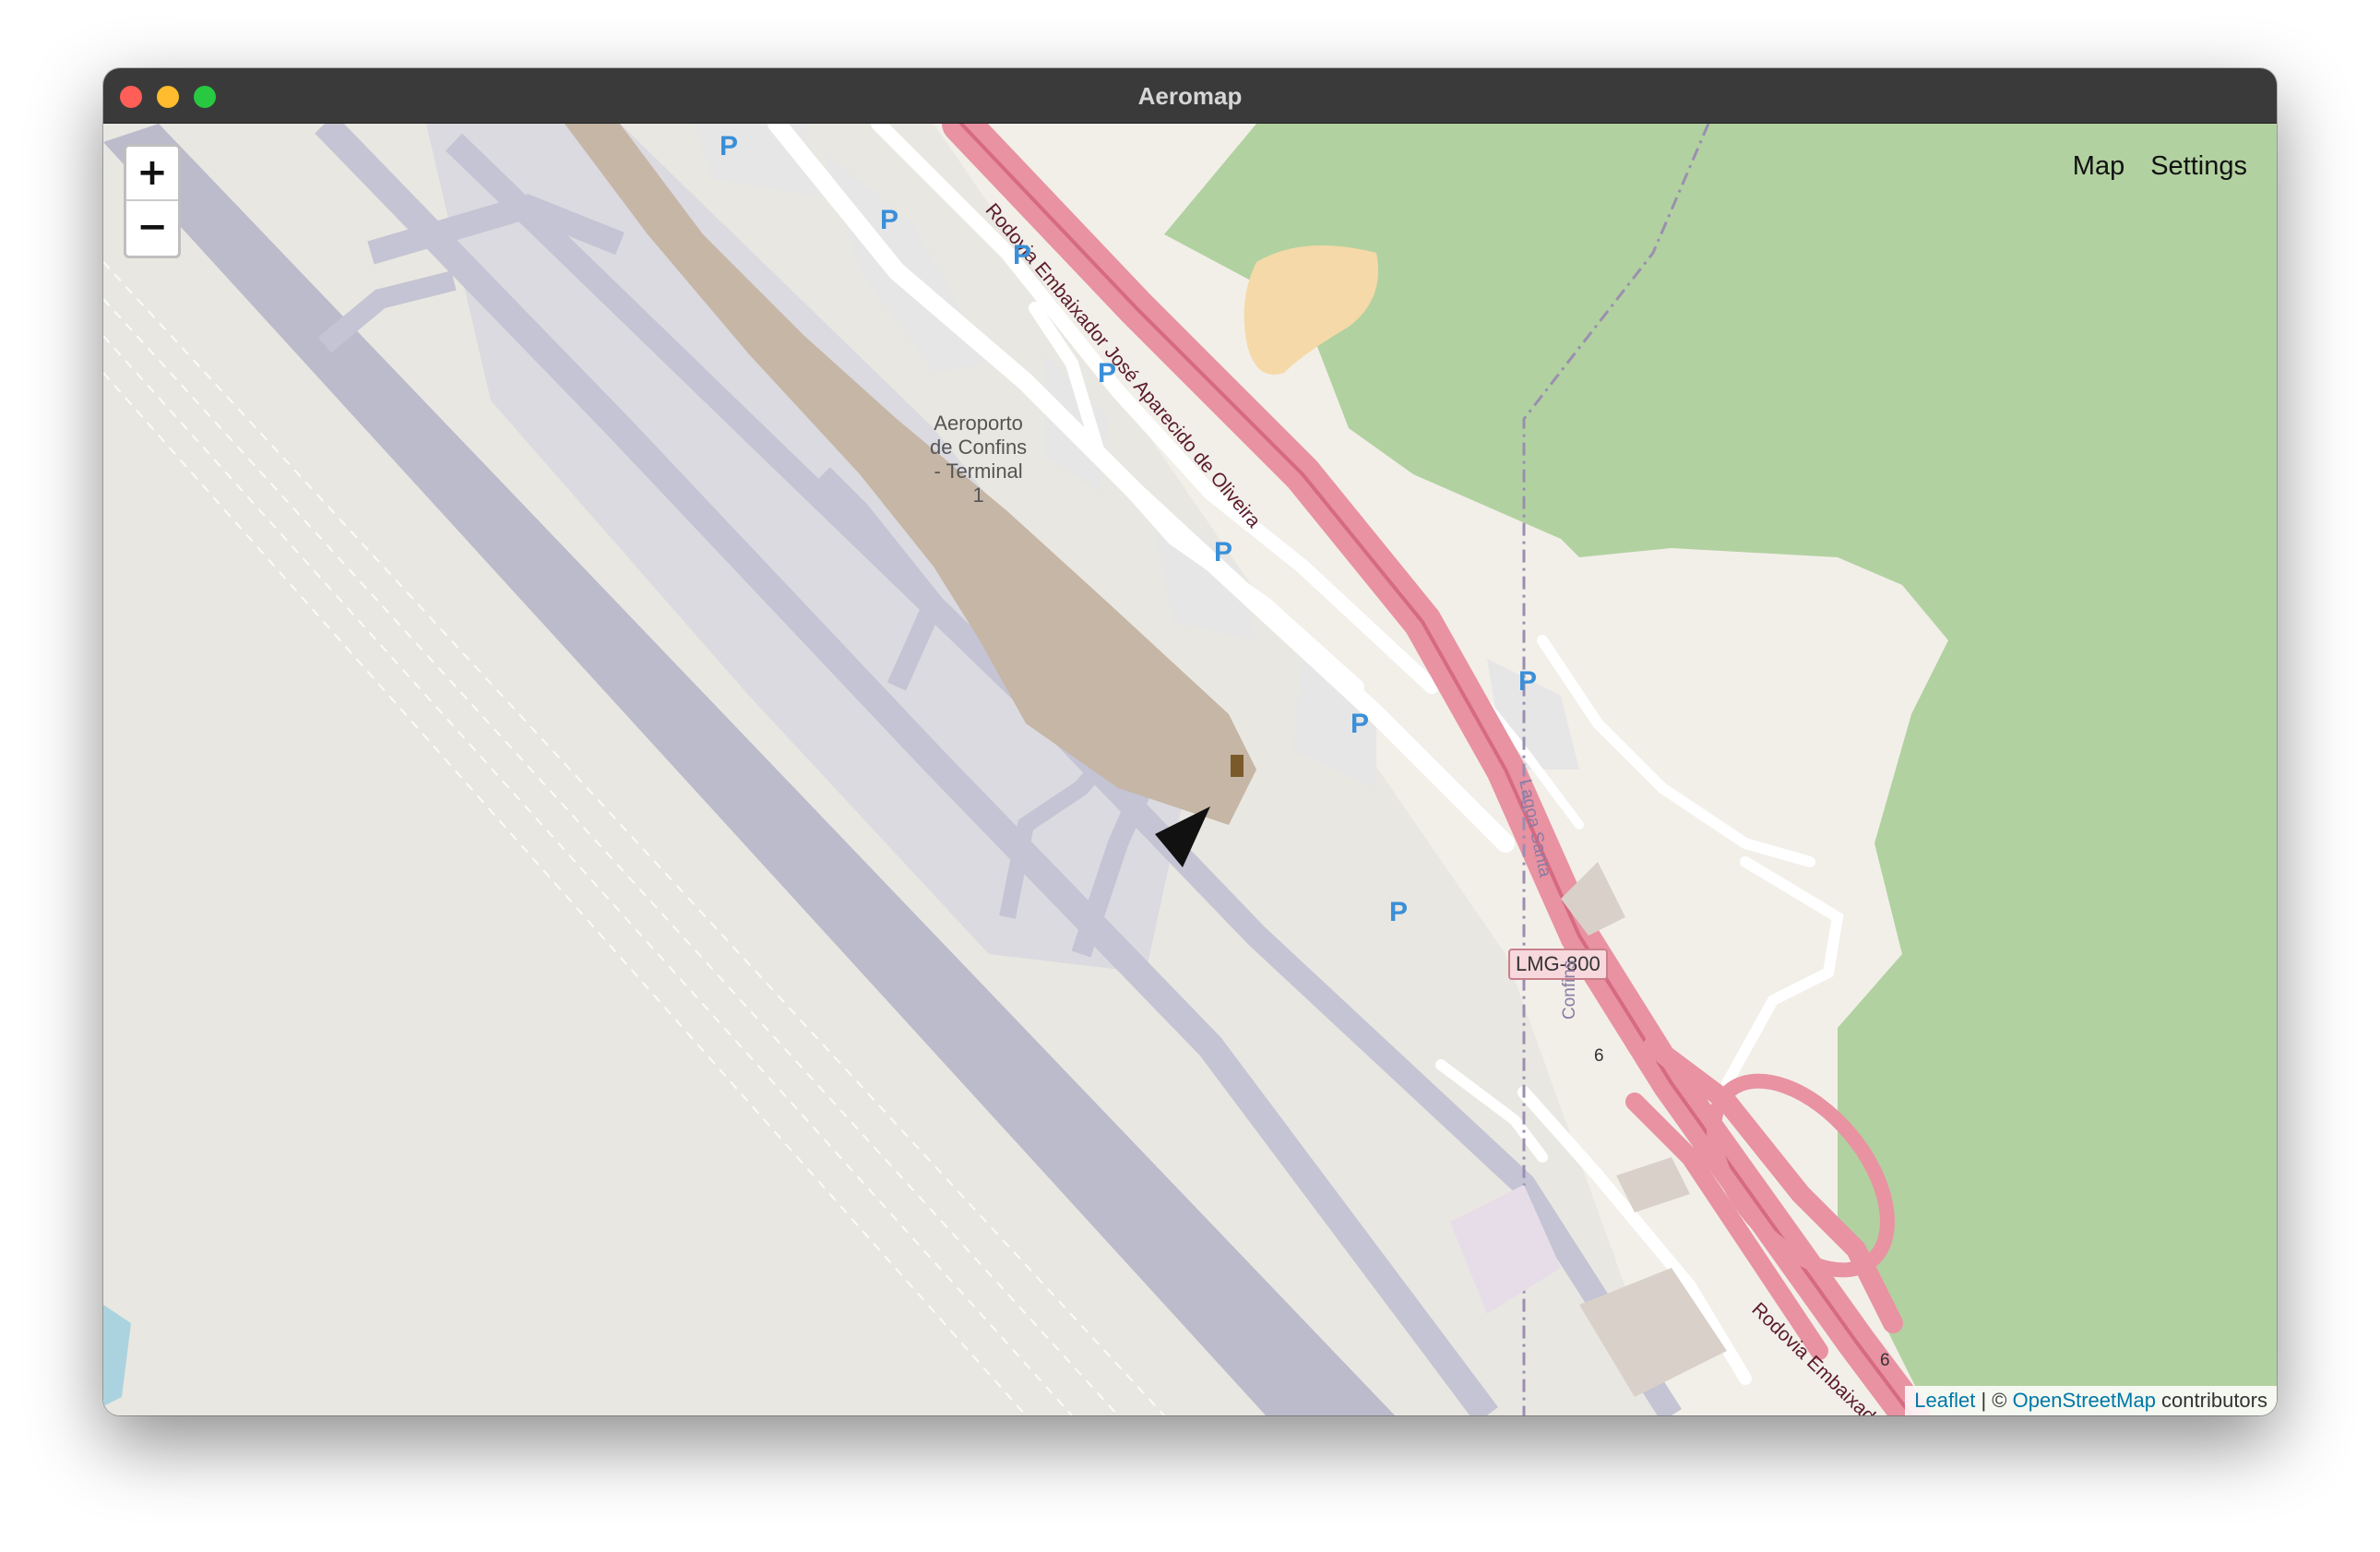 This screenshot has width=2380, height=1552. I want to click on openstreetmap-link: OpenStreetMap, so click(2084, 1400).